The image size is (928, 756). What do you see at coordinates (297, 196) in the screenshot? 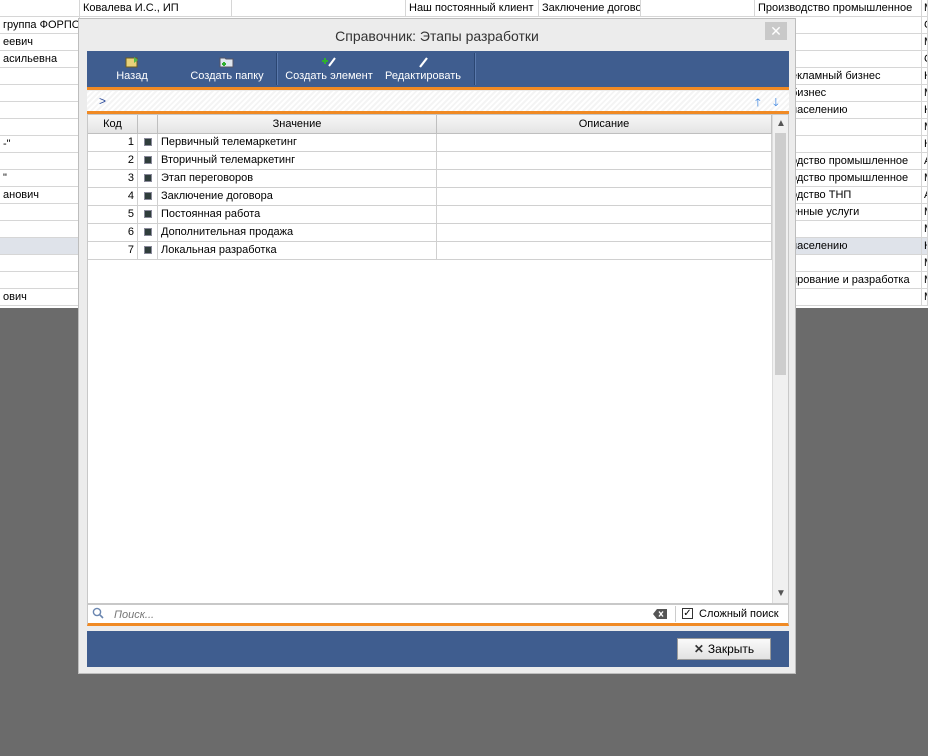
I see `cell-value: Заключение договора` at bounding box center [297, 196].